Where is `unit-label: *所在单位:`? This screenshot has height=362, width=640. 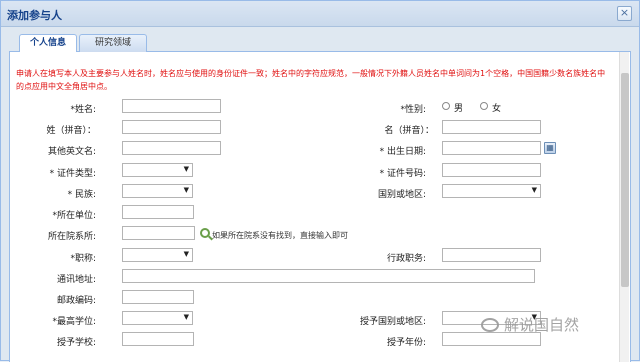 unit-label: *所在单位: is located at coordinates (74, 216).